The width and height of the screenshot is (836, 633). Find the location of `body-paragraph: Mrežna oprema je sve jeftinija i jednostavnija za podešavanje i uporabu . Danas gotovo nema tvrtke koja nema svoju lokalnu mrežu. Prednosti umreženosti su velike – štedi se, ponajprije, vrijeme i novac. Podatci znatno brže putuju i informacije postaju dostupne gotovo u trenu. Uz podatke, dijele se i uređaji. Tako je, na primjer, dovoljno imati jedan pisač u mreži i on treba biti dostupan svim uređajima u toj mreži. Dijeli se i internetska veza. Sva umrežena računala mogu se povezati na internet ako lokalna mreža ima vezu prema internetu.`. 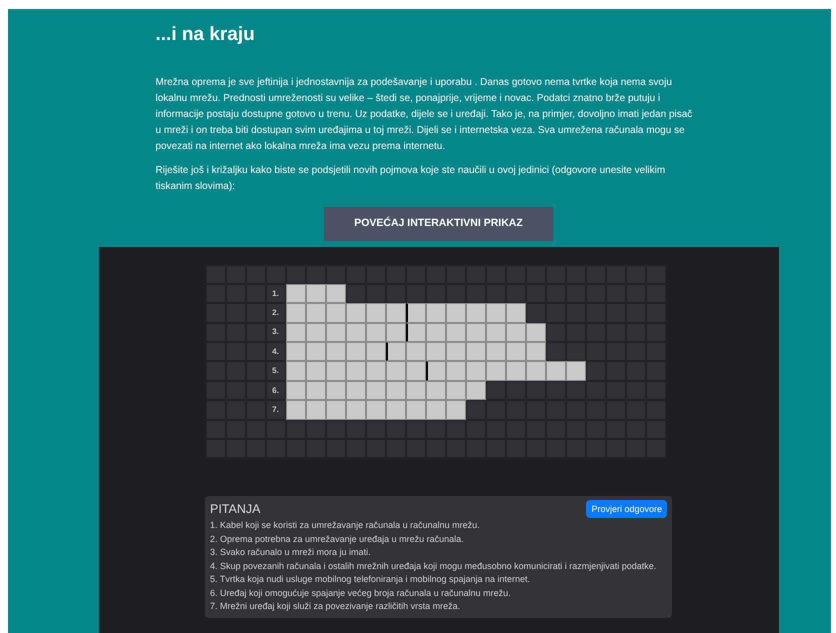

body-paragraph: Mrežna oprema je sve jeftinija i jednostavnija za podešavanje i uporabu . Danas gotovo nema tvrtke koja nema svoju lokalnu mrežu. Prednosti umreženosti su velike – štedi se, ponajprije, vrijeme i novac. Podatci znatno brže putuju i informacije postaju dostupne gotovo u trenu. Uz podatke, dijele se i uređaji. Tako je, na primjer, dovoljno imati jedan pisač u mreži i on treba biti dostupan svim uređajima u toj mreži. Dijeli se i internetska veza. Sva umrežena računala mogu se povezati na internet ako lokalna mreža ima vezu prema internetu. is located at coordinates (425, 115).